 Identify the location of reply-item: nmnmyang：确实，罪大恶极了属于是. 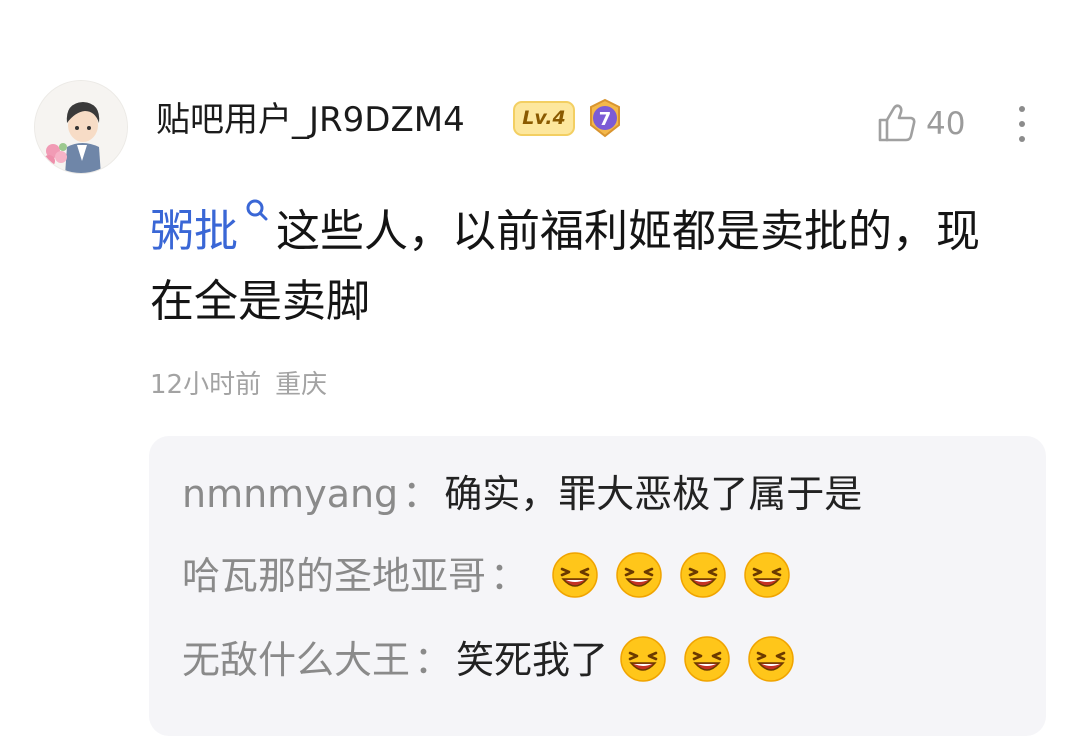
(522, 494).